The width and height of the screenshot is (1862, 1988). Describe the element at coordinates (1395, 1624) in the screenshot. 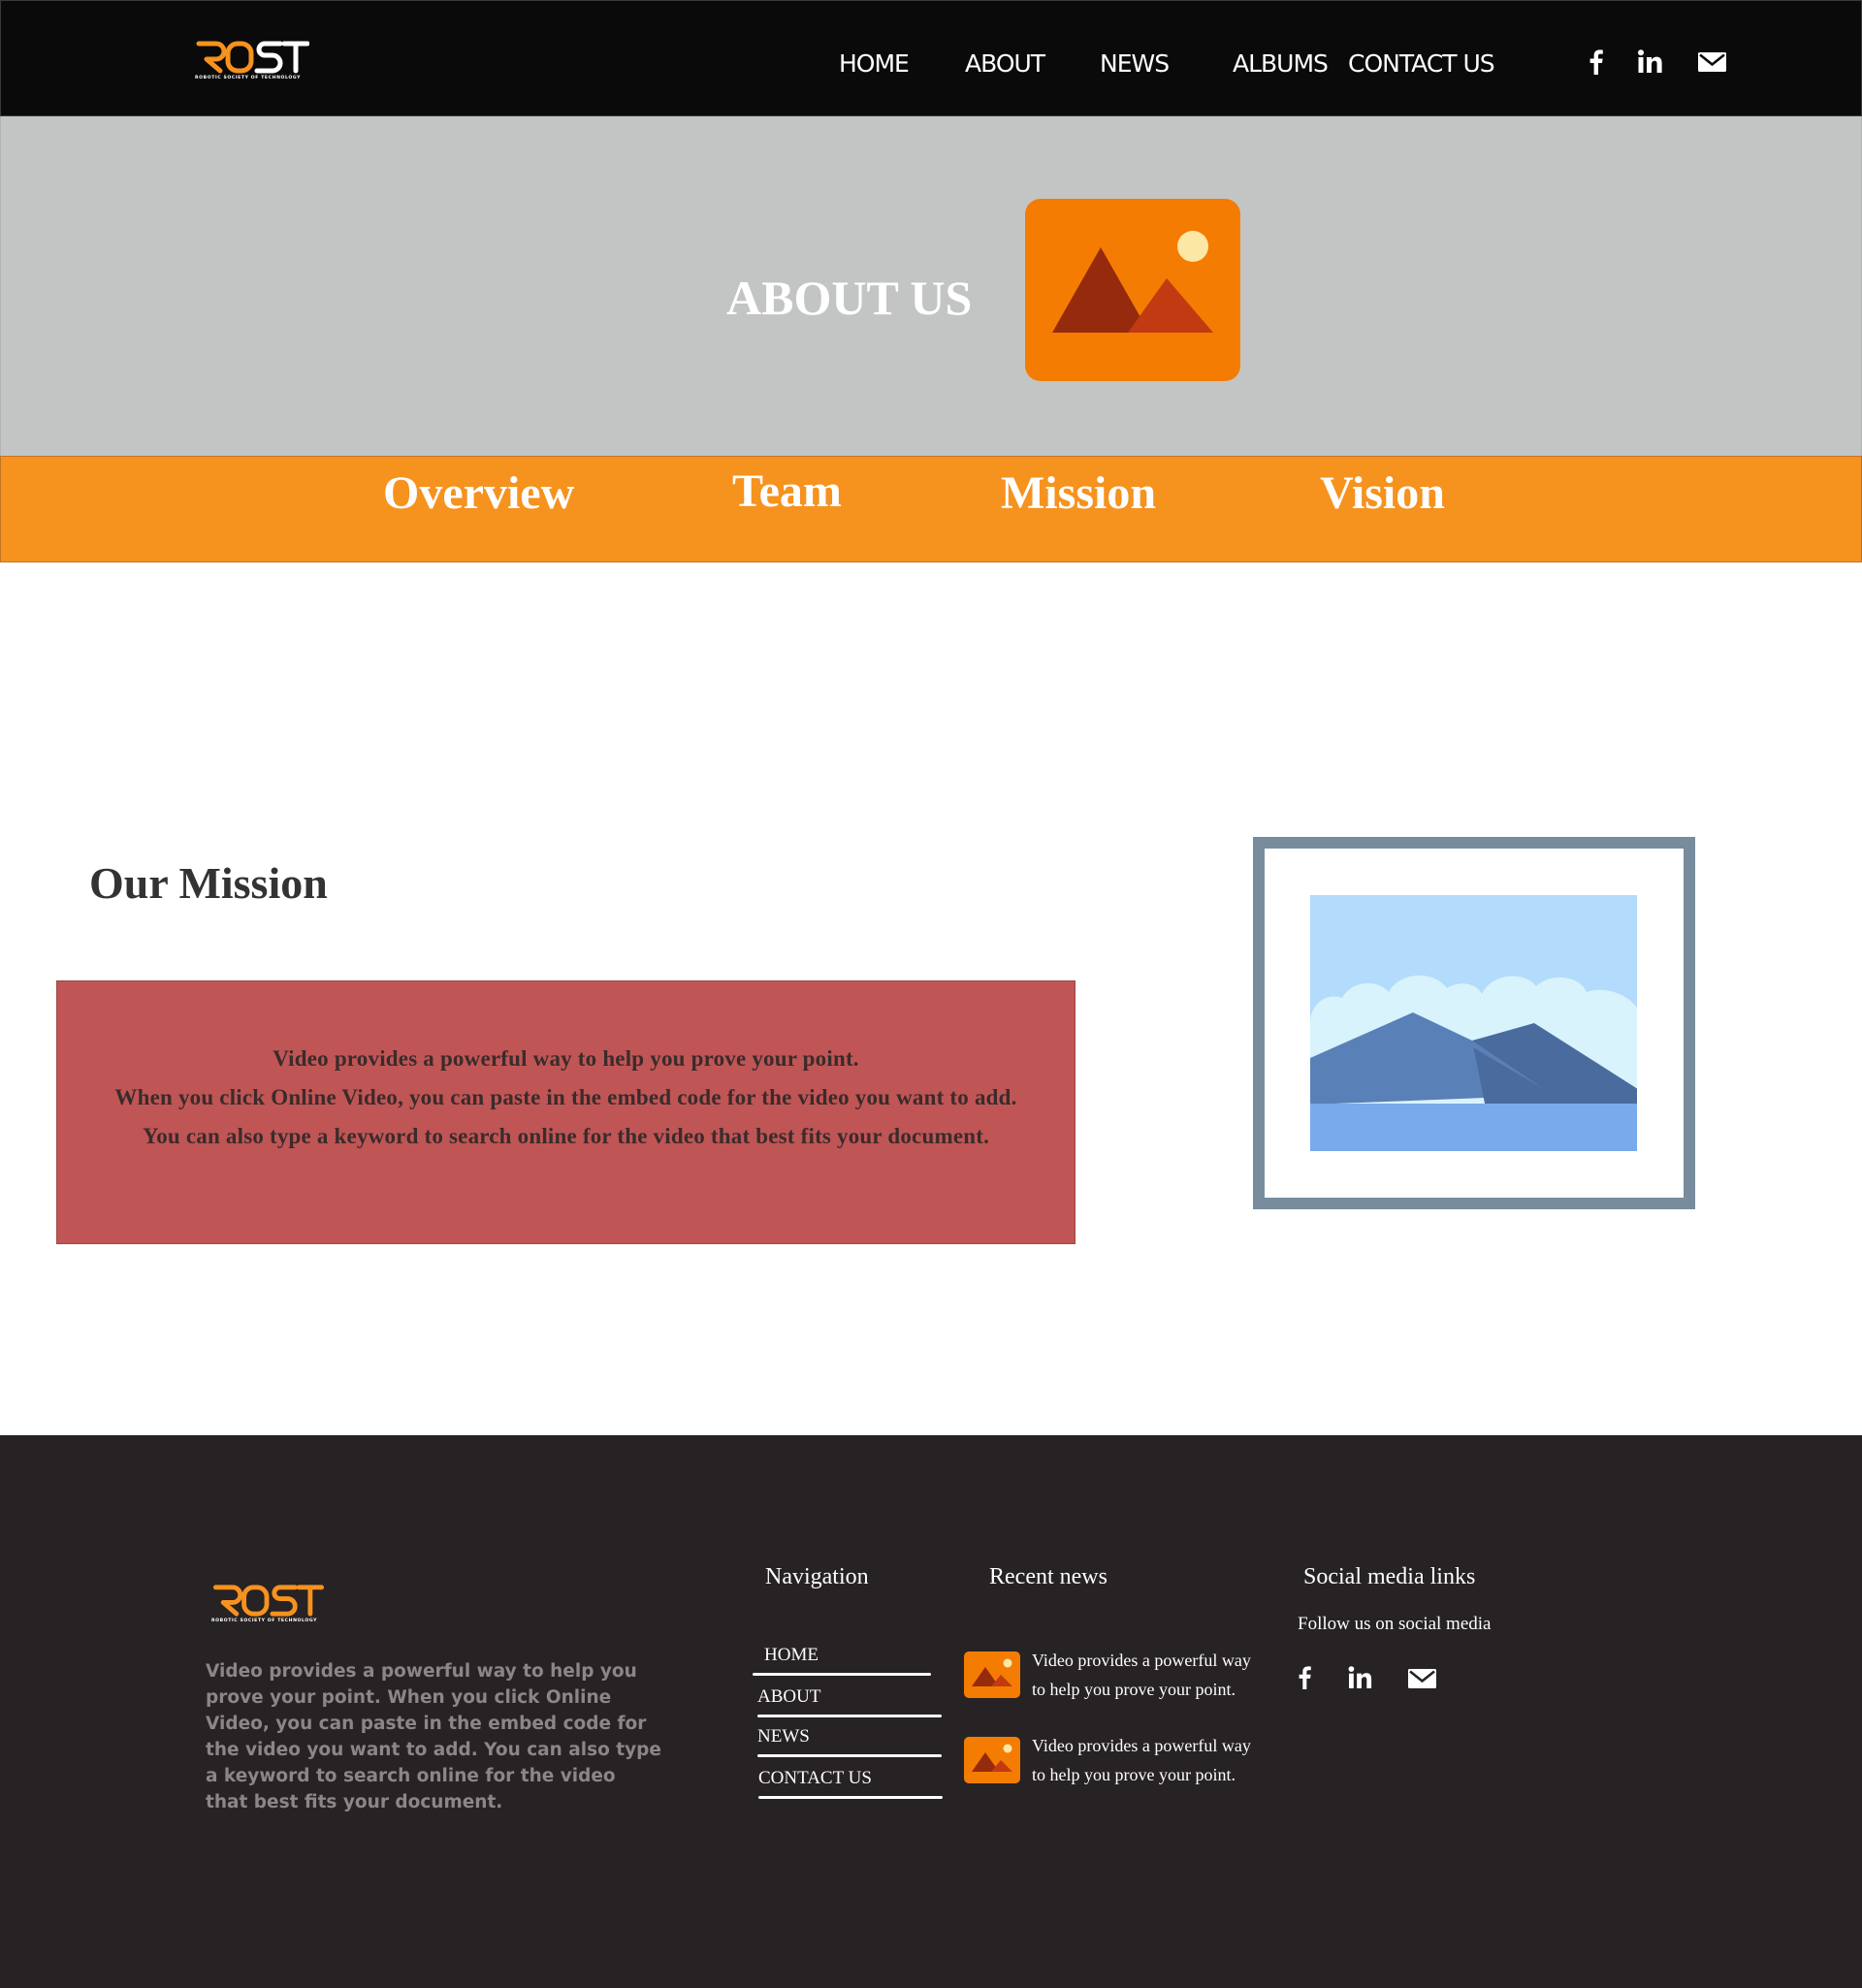

I see `follow-text: Follow us on social media` at that location.